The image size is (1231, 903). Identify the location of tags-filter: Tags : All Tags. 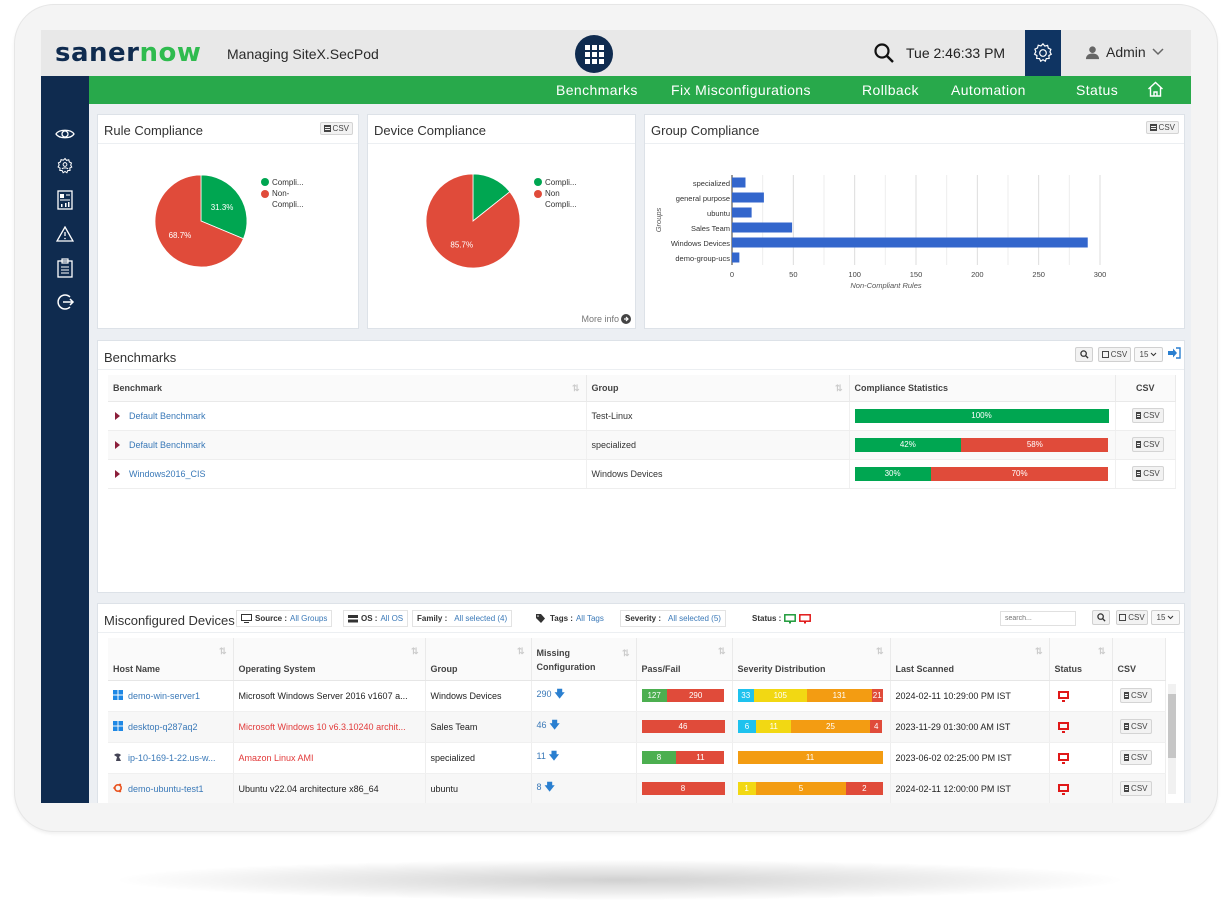
(570, 618).